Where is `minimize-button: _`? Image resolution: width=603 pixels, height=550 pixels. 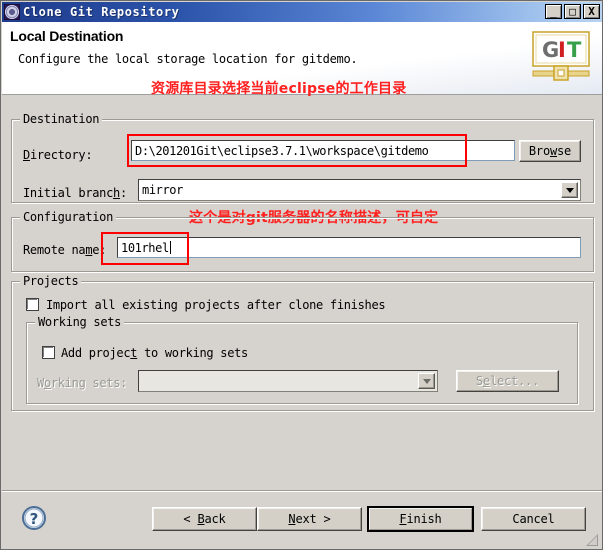
minimize-button: _ is located at coordinates (553, 11).